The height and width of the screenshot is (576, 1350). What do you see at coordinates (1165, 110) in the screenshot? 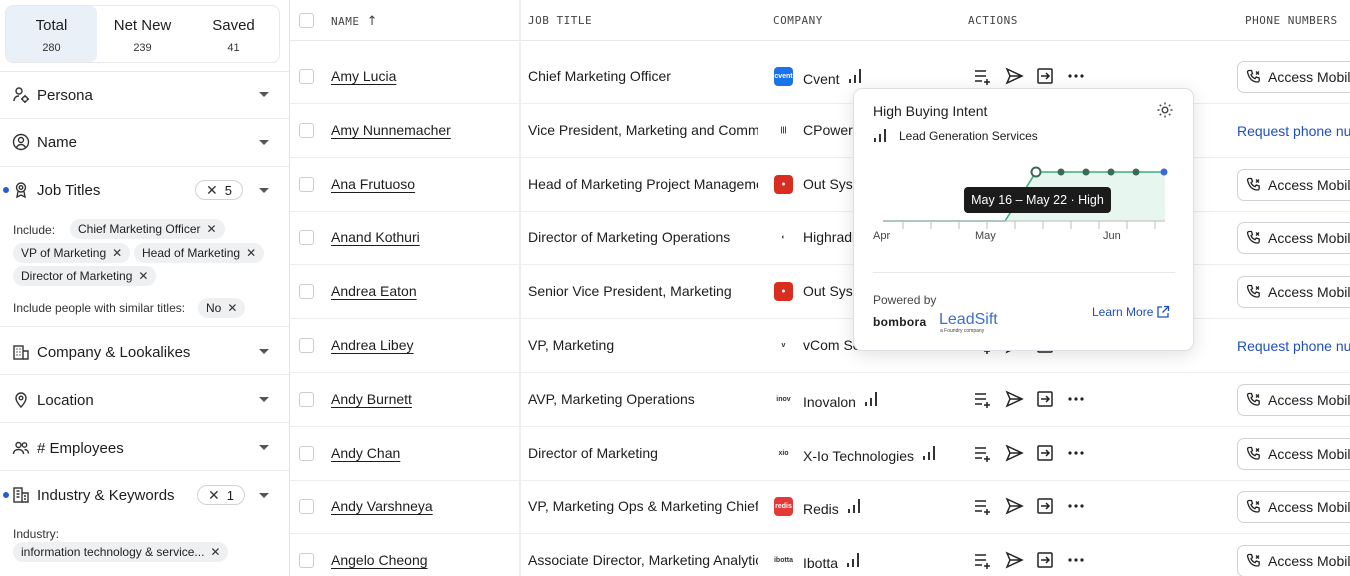
I see `gear-icon` at bounding box center [1165, 110].